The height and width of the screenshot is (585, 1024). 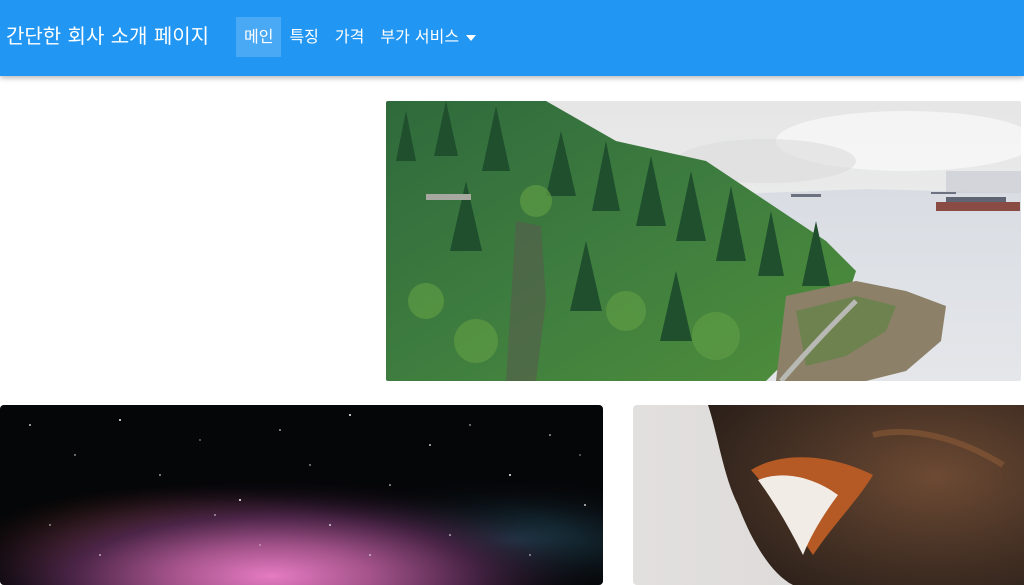 What do you see at coordinates (828, 495) in the screenshot?
I see `fox-fur-image` at bounding box center [828, 495].